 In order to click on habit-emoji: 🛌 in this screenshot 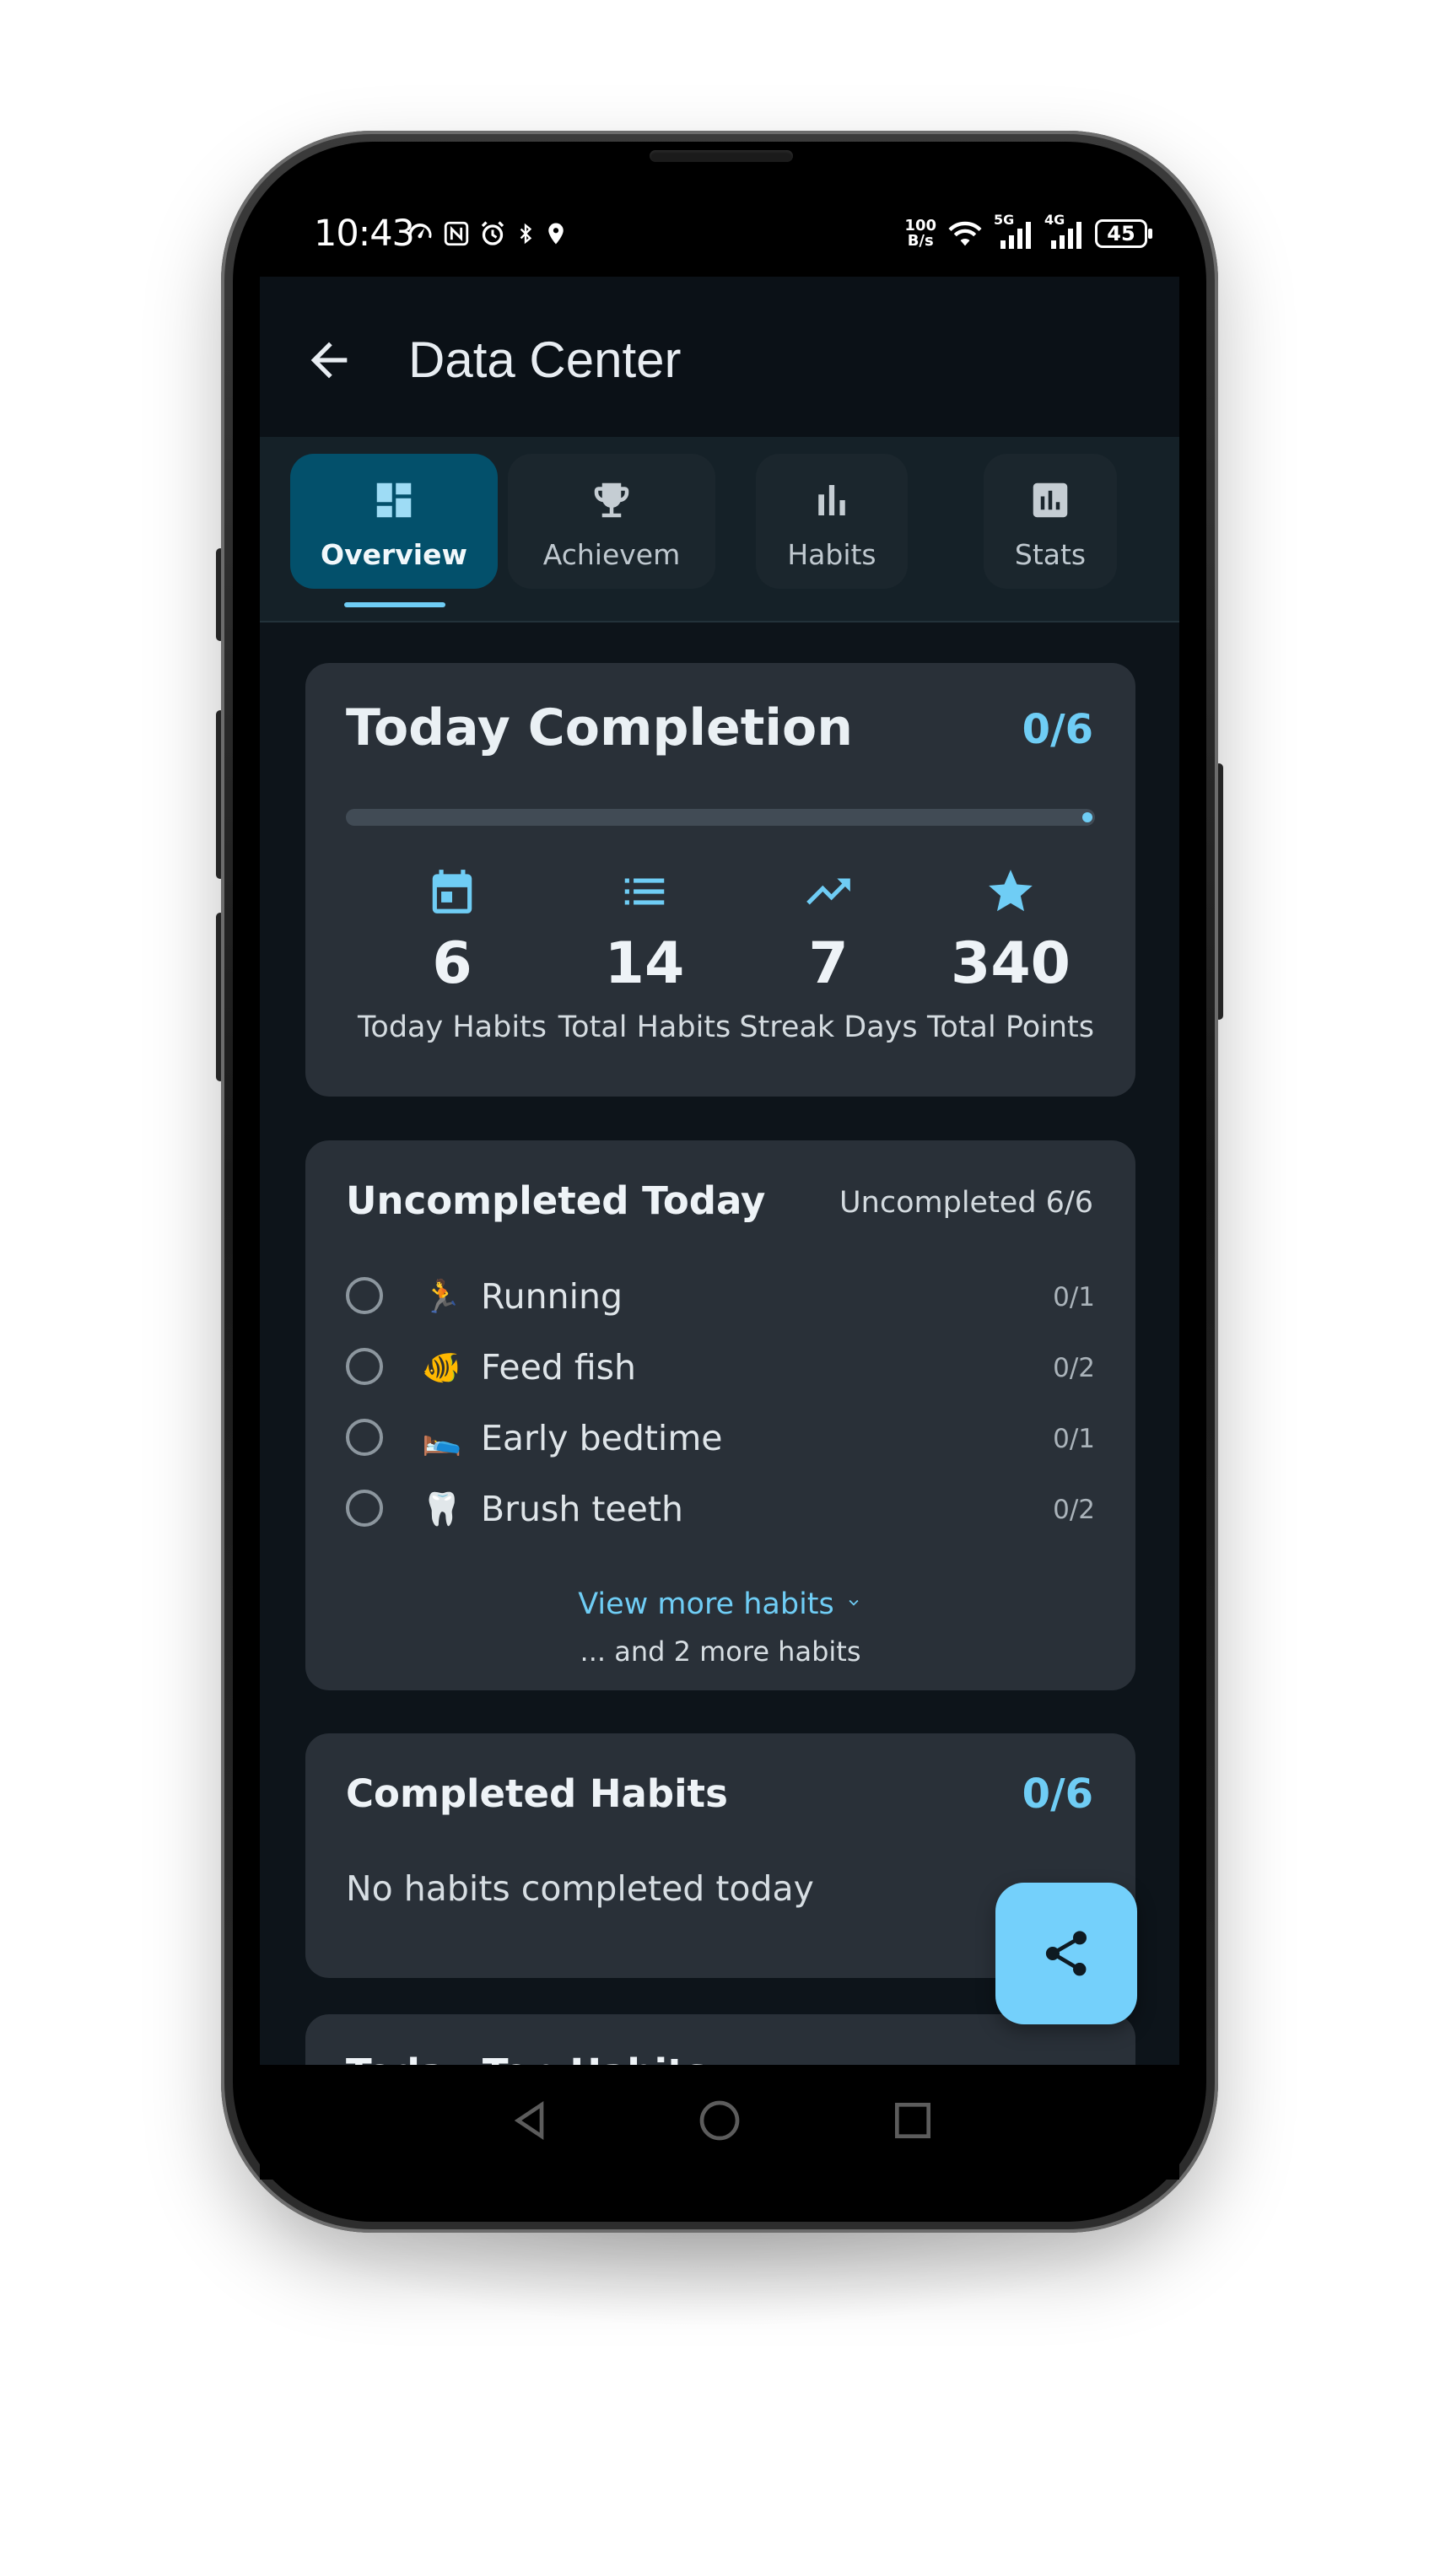, I will do `click(442, 1438)`.